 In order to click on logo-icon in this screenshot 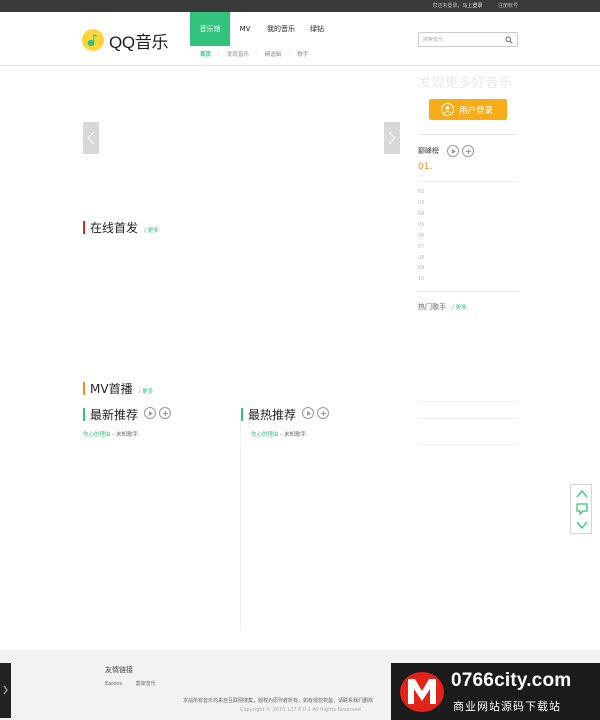, I will do `click(93, 40)`.